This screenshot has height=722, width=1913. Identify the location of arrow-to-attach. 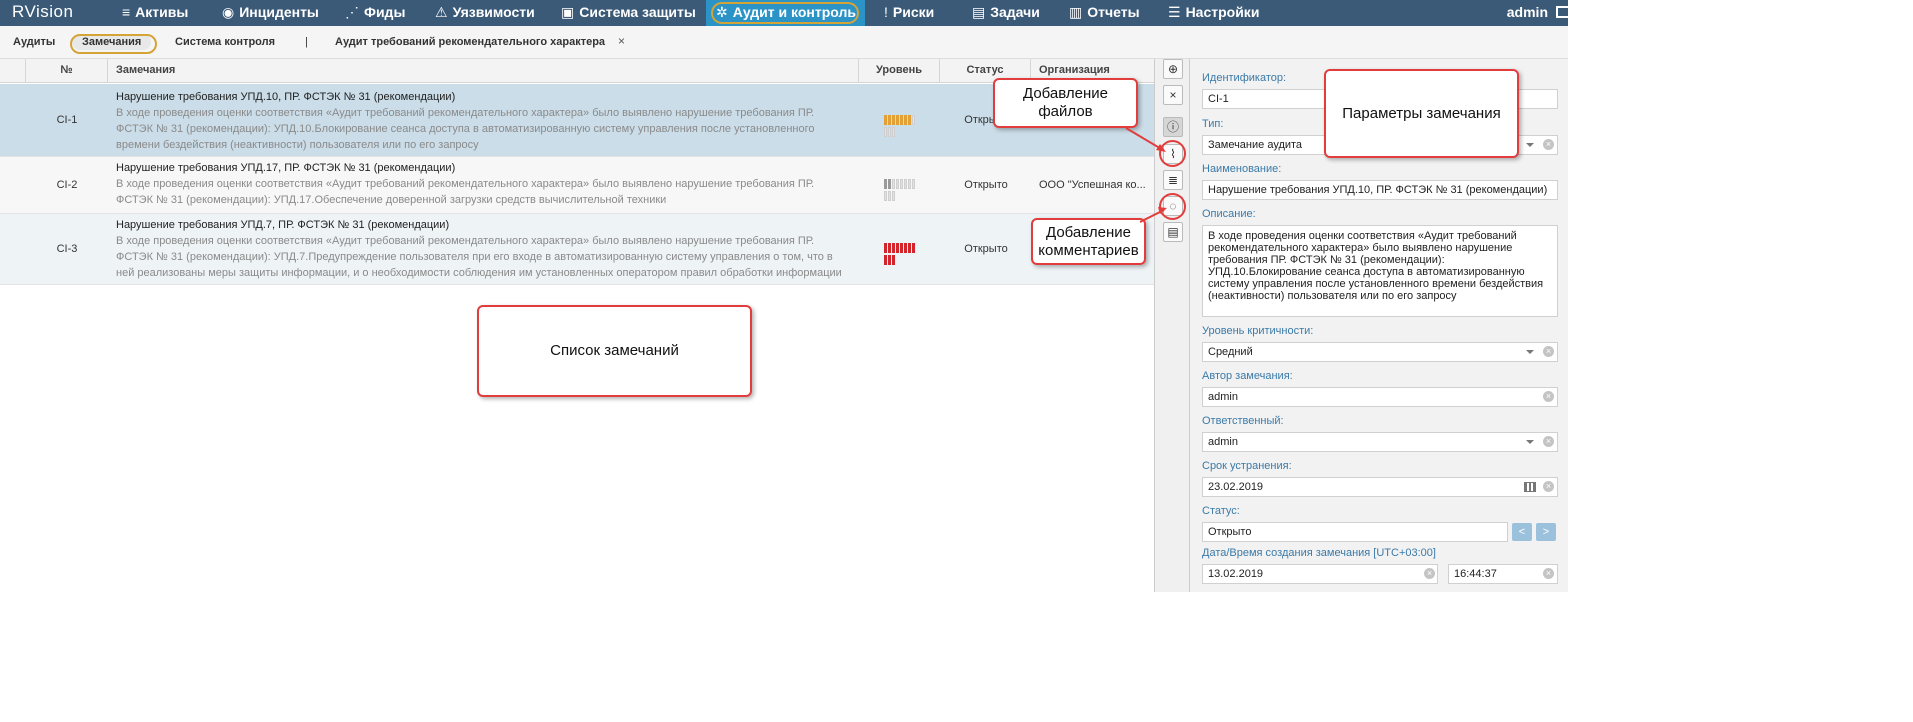
(1144, 139).